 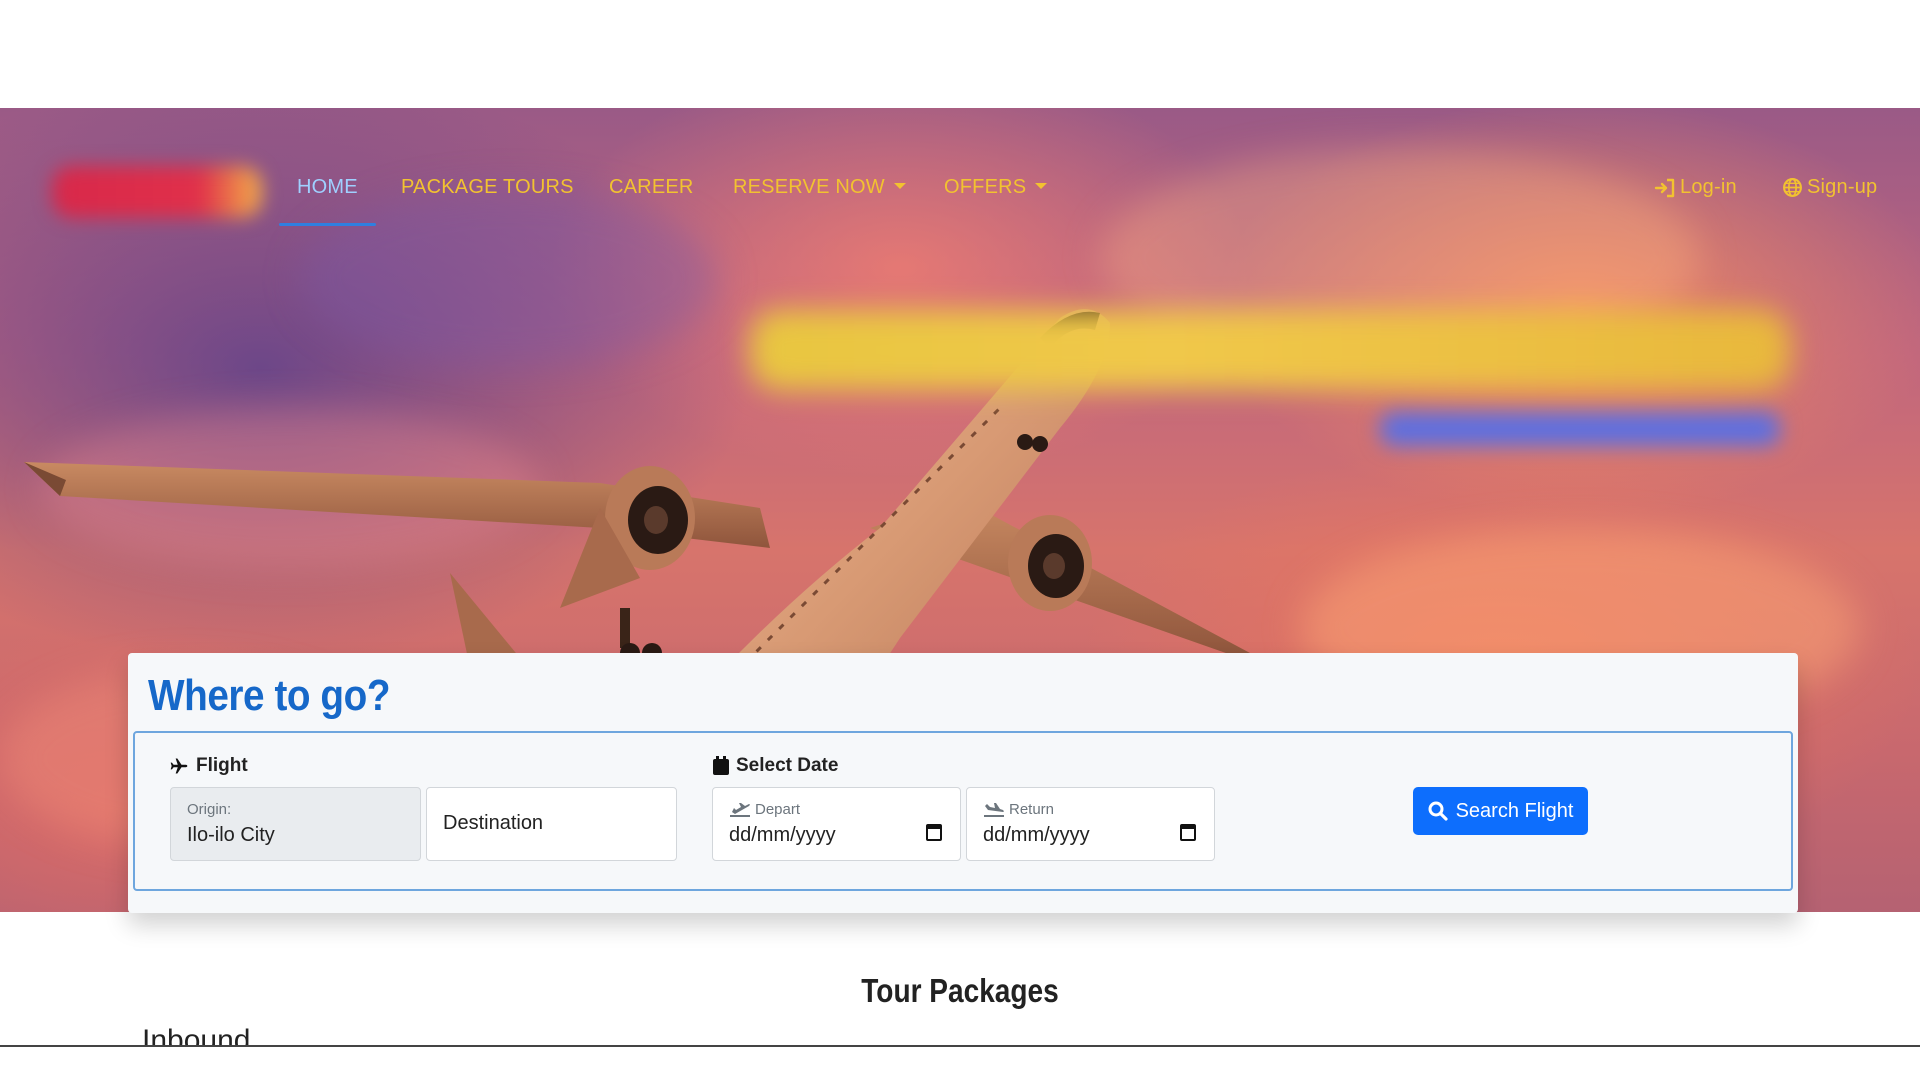 I want to click on login-link: Log-in, so click(x=1695, y=187).